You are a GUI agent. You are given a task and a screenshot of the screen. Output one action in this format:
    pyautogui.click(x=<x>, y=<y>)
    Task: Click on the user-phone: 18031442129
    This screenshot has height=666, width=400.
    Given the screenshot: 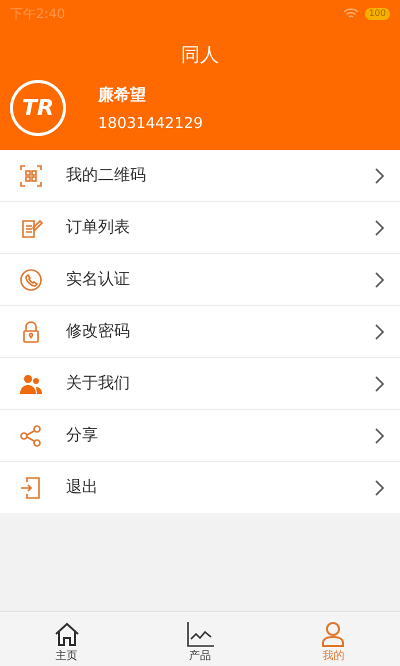 What is the action you would take?
    pyautogui.click(x=150, y=123)
    